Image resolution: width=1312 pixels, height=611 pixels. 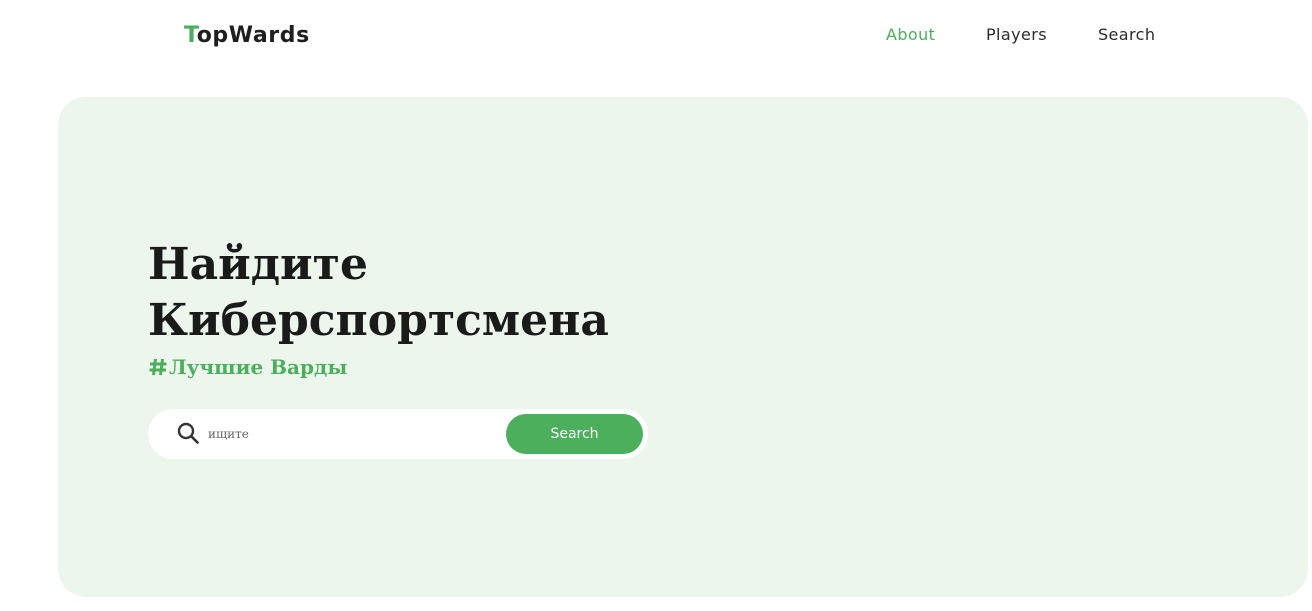 I want to click on search-form: Search, so click(x=398, y=434).